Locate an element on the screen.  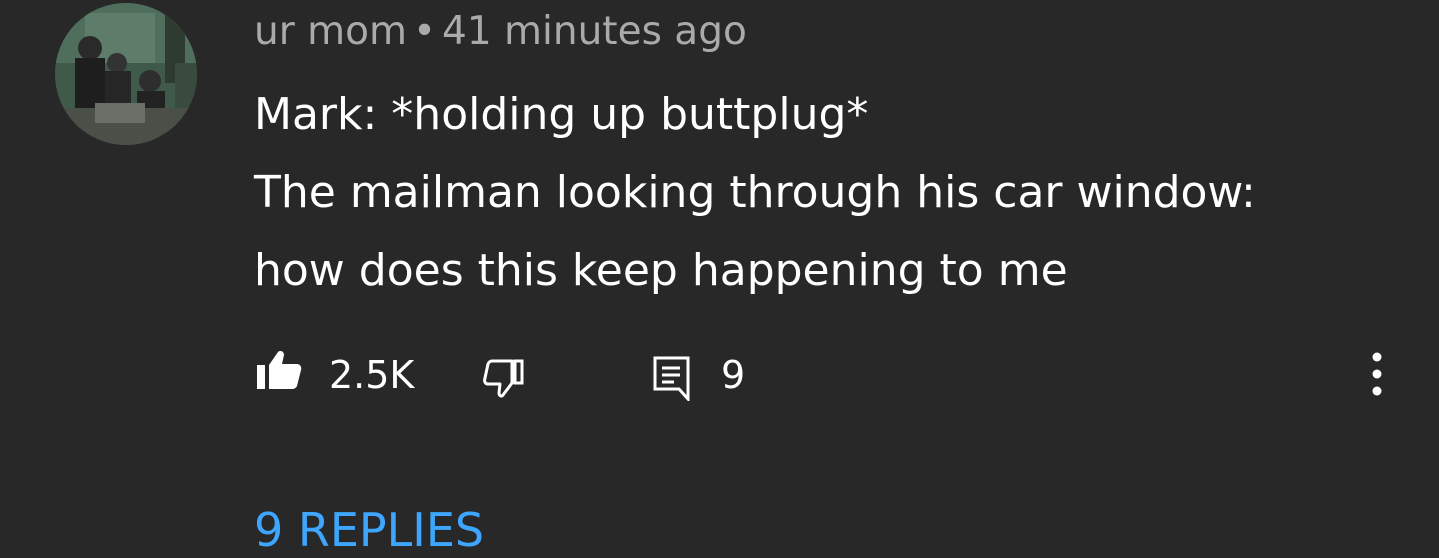
avatar is located at coordinates (126, 74).